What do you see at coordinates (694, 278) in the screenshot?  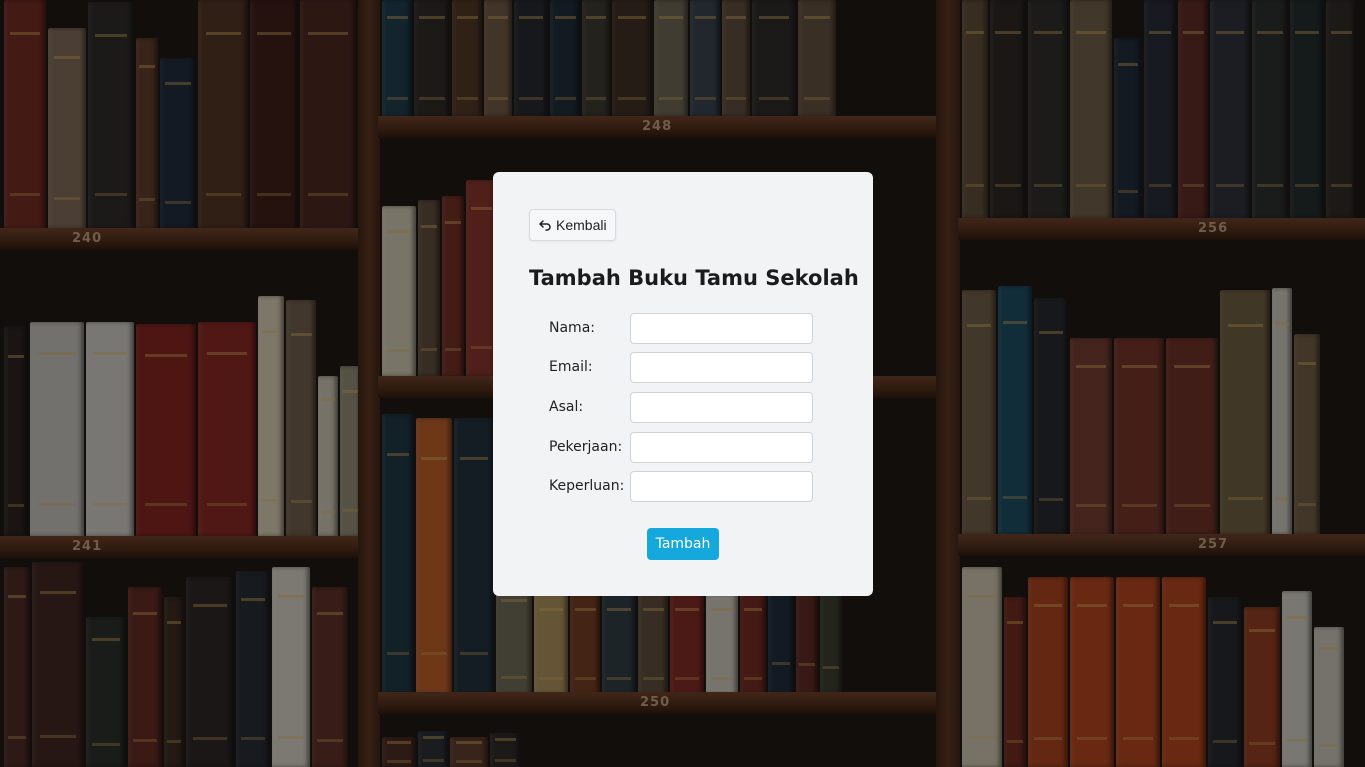 I see `page-title: Tambah Buku Tamu Sekolah` at bounding box center [694, 278].